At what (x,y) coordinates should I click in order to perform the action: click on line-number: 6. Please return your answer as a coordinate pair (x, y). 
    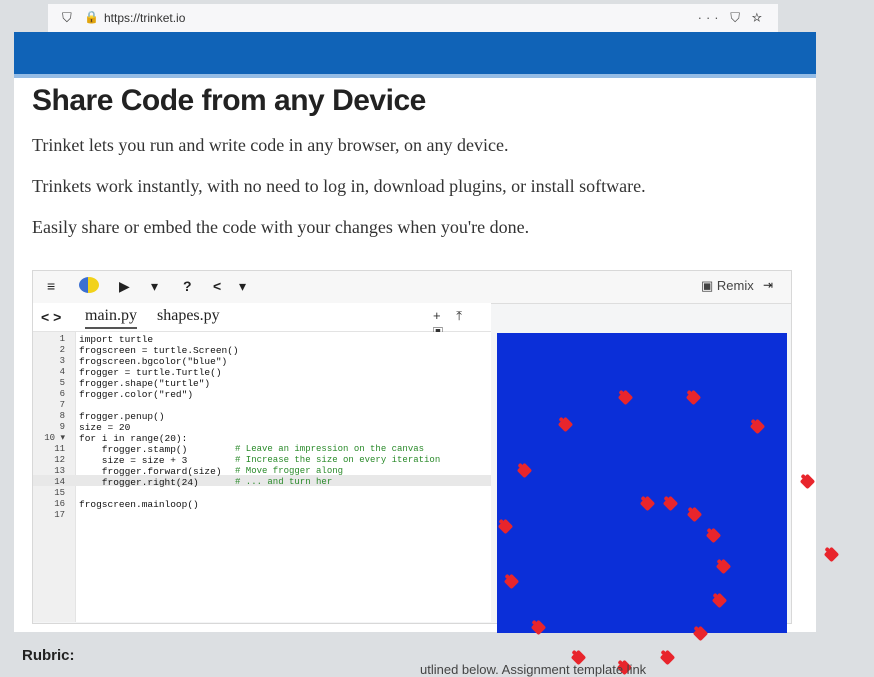
    Looking at the image, I should click on (62, 394).